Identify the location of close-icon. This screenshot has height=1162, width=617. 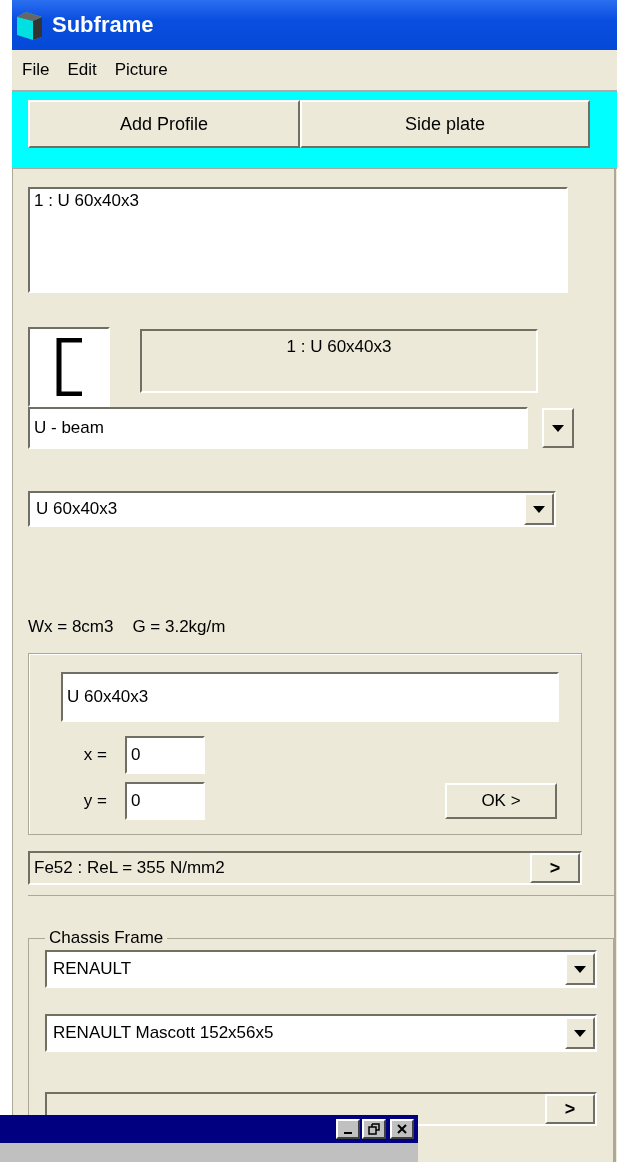
(402, 1129).